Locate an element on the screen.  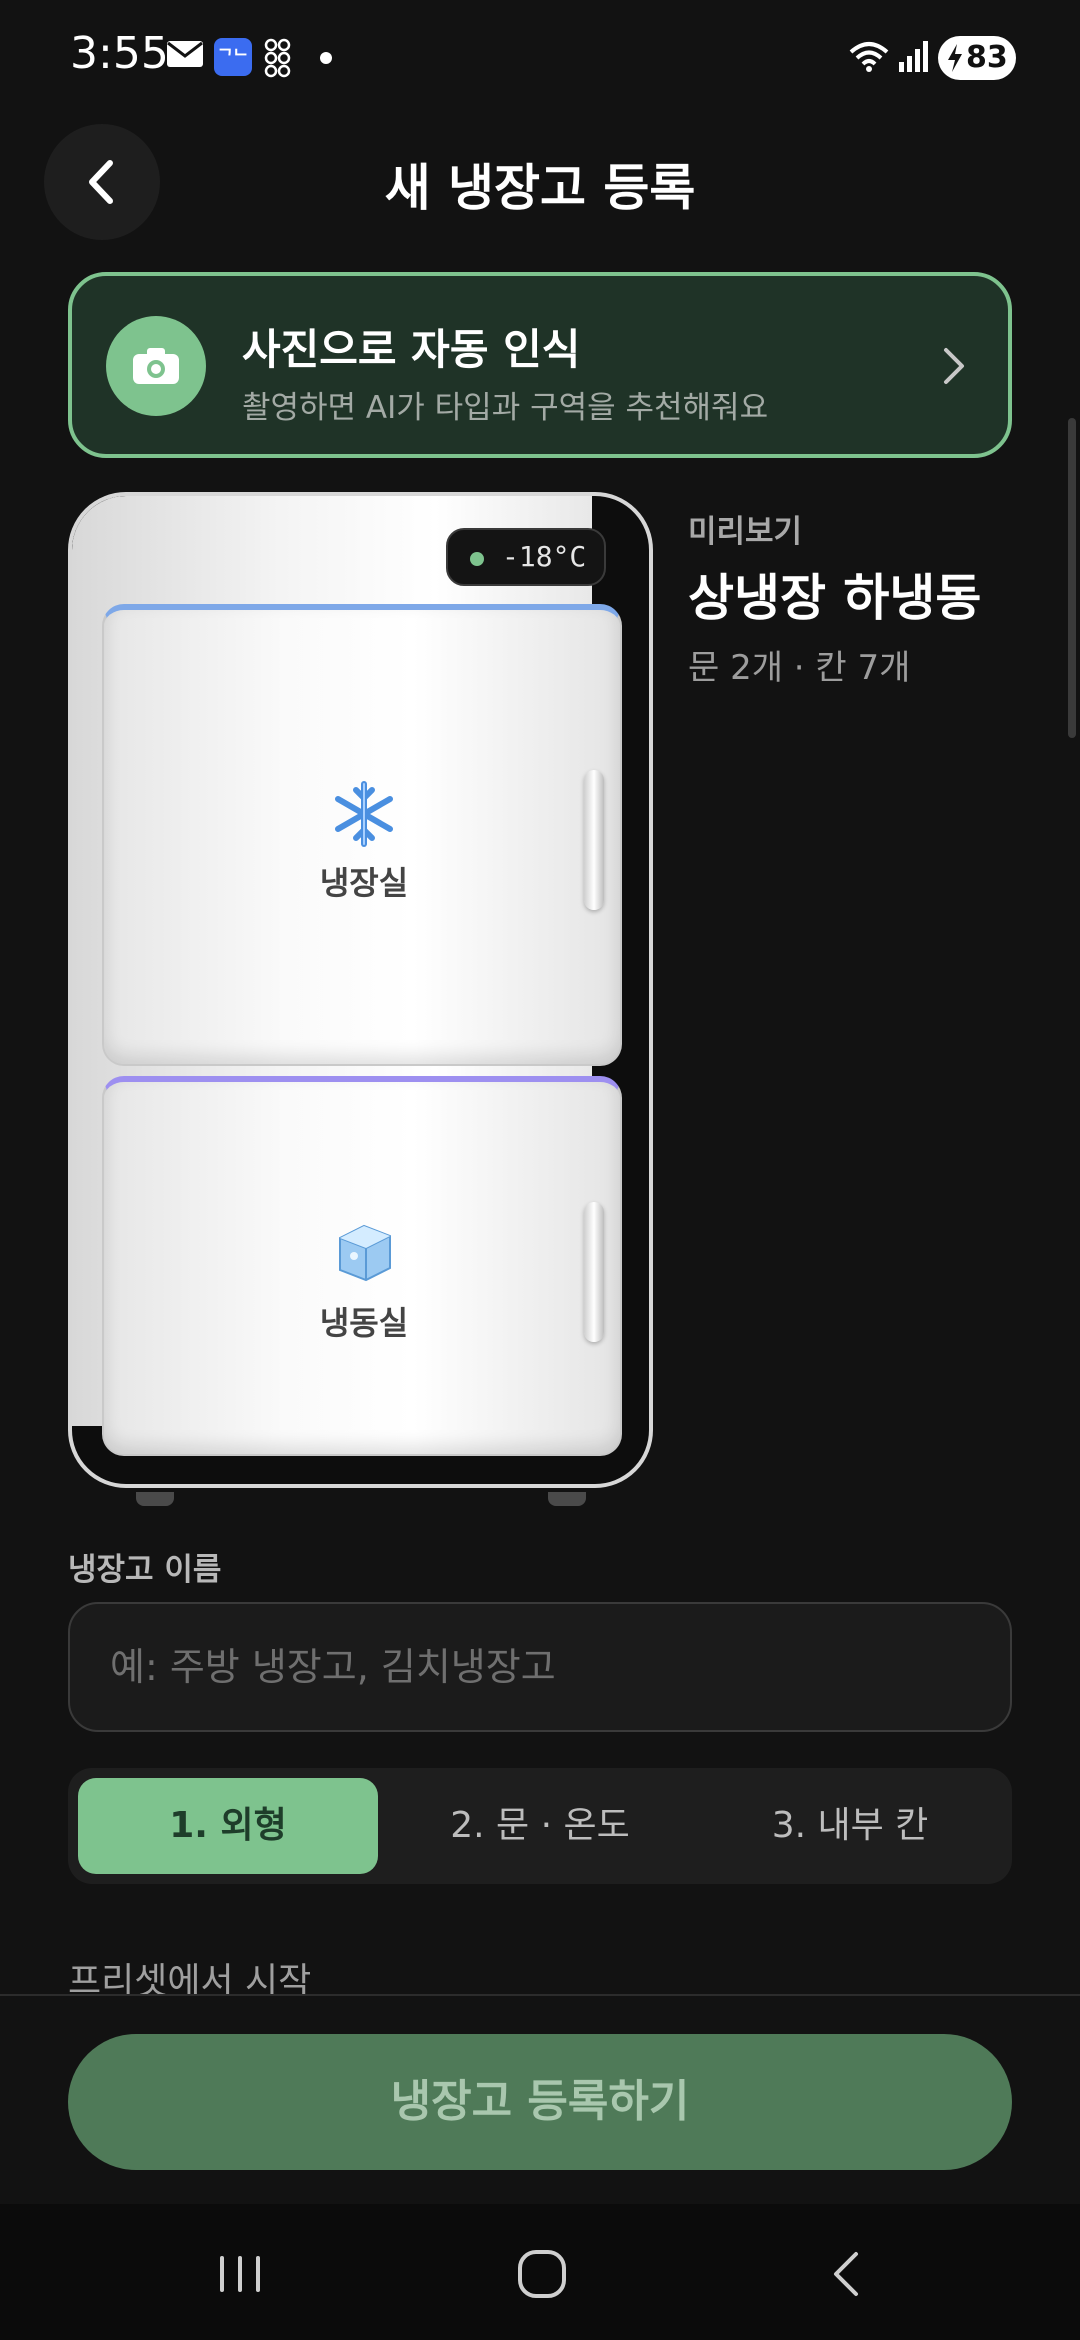
system-nav-bar is located at coordinates (540, 2272).